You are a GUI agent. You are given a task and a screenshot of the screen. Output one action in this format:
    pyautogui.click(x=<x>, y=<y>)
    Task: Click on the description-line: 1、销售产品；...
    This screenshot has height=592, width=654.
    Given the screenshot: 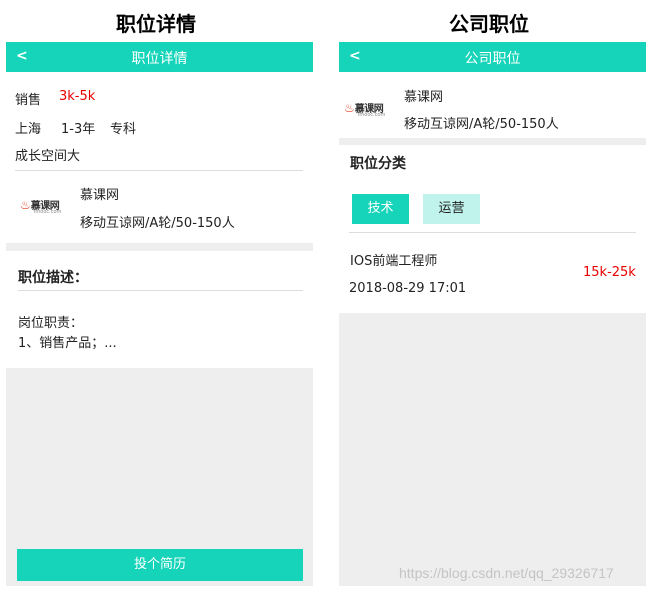 What is the action you would take?
    pyautogui.click(x=67, y=343)
    